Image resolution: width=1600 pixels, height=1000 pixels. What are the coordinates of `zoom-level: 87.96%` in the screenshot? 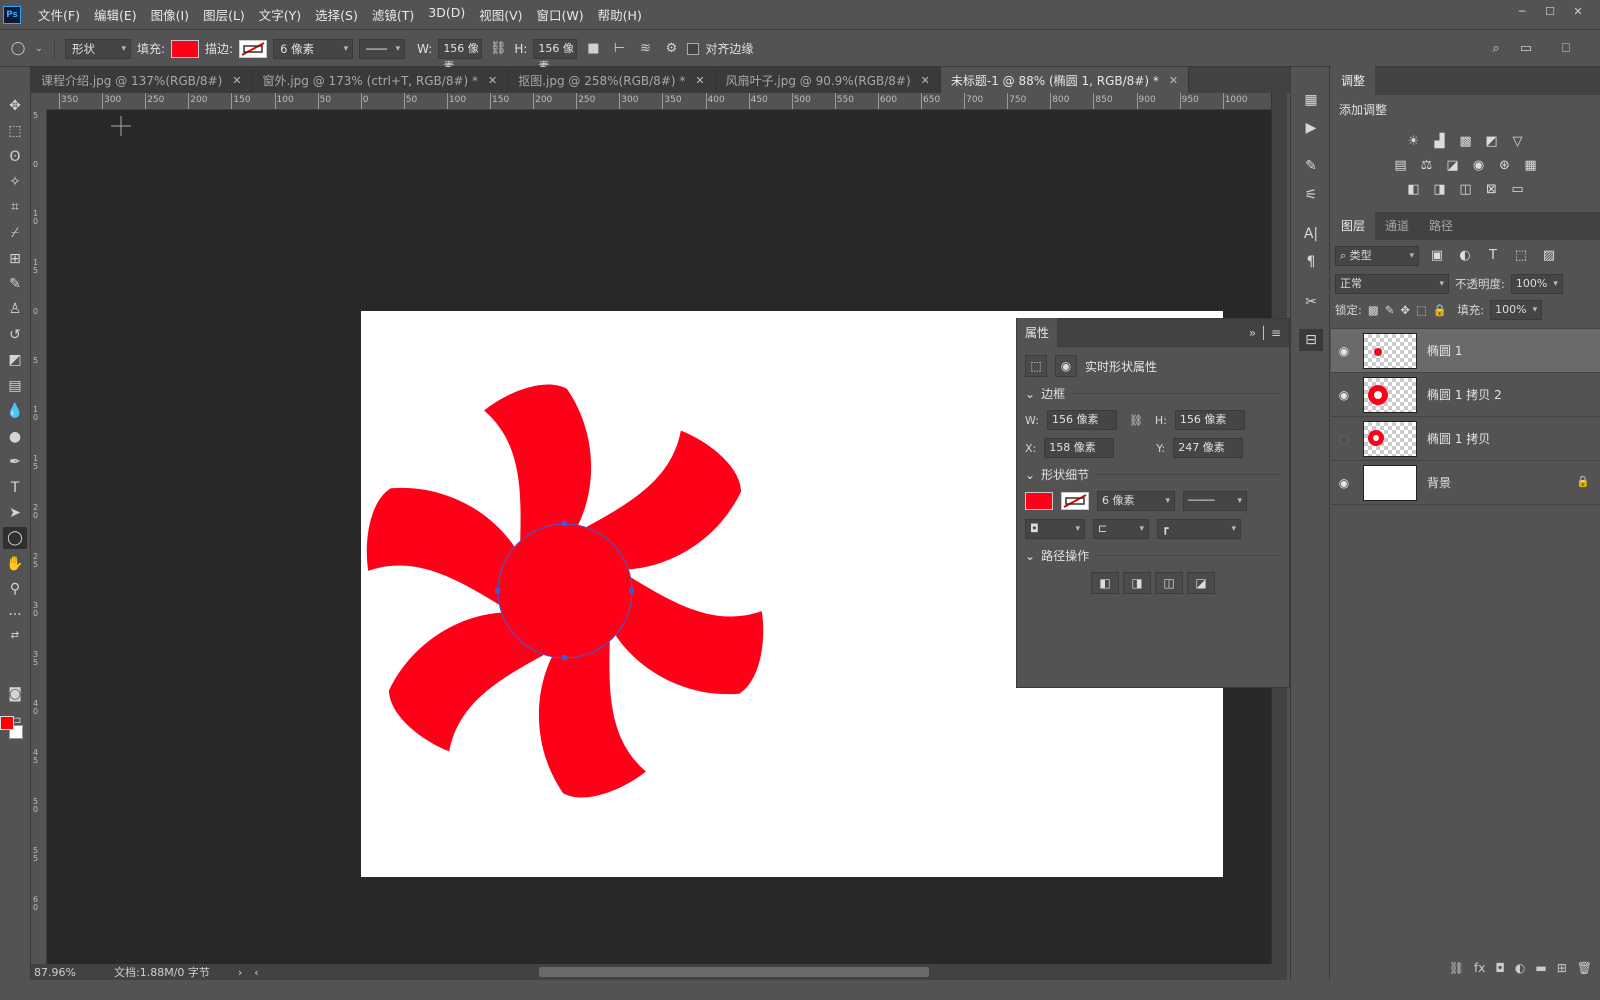 It's located at (69, 972).